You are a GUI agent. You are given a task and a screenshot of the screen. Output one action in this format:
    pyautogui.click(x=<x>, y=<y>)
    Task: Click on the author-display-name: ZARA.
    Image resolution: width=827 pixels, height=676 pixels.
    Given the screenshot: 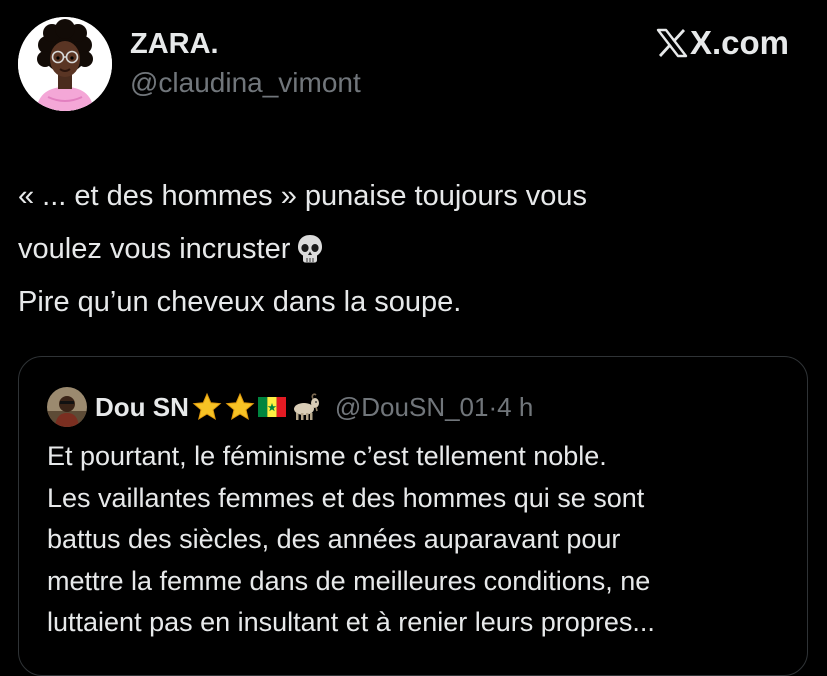 What is the action you would take?
    pyautogui.click(x=174, y=44)
    